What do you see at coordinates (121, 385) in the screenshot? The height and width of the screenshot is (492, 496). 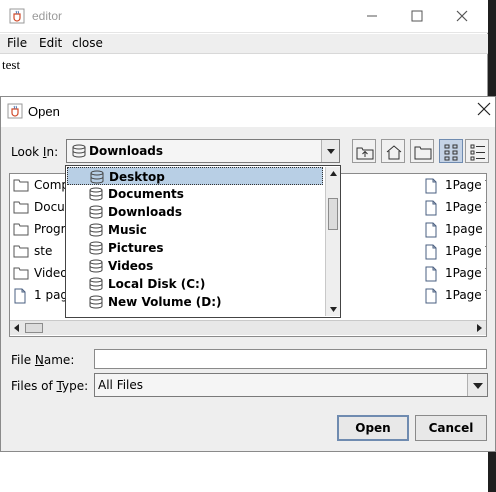 I see `files-of-type-value: All Files` at bounding box center [121, 385].